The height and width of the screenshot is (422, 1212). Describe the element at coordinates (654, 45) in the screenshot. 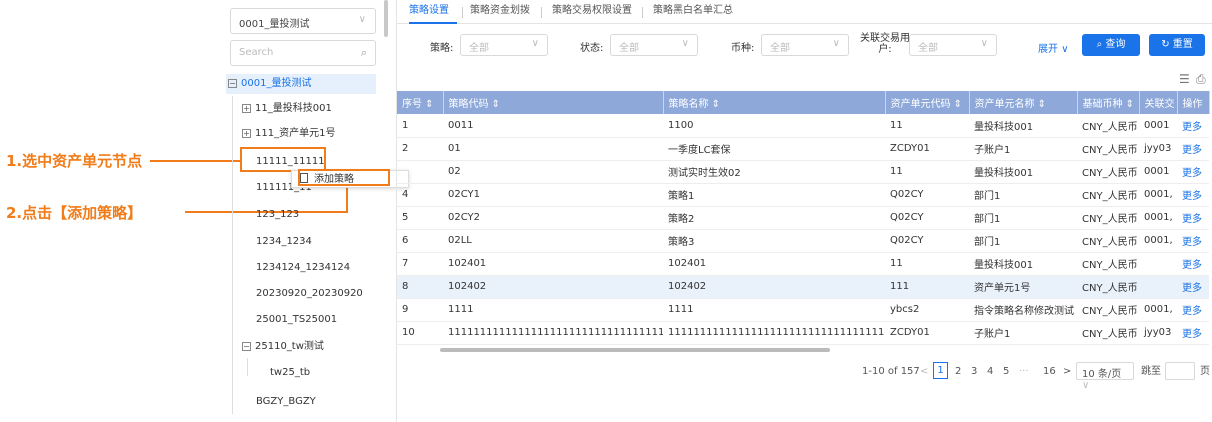

I see `filter-status-select: 全部 ∨` at that location.